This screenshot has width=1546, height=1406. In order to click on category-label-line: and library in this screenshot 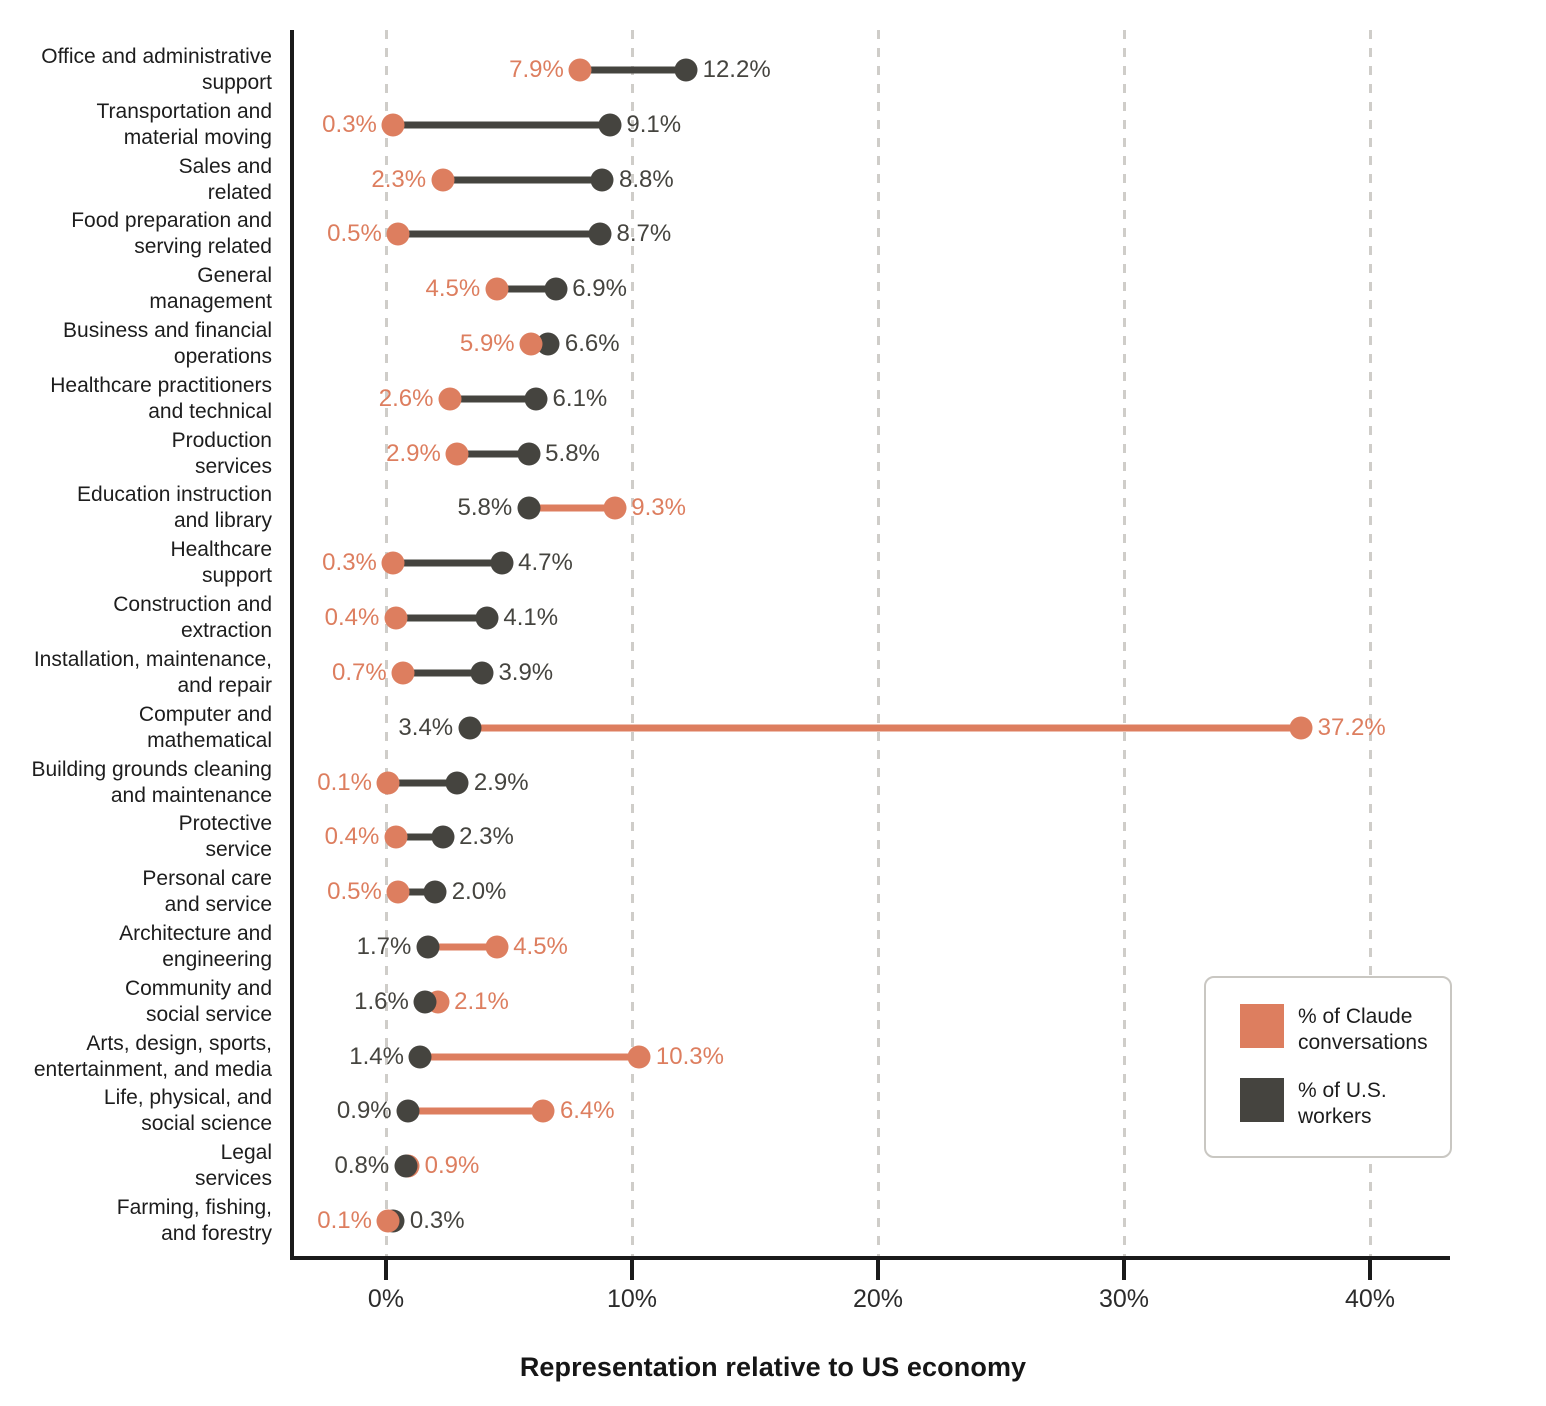, I will do `click(222, 521)`.